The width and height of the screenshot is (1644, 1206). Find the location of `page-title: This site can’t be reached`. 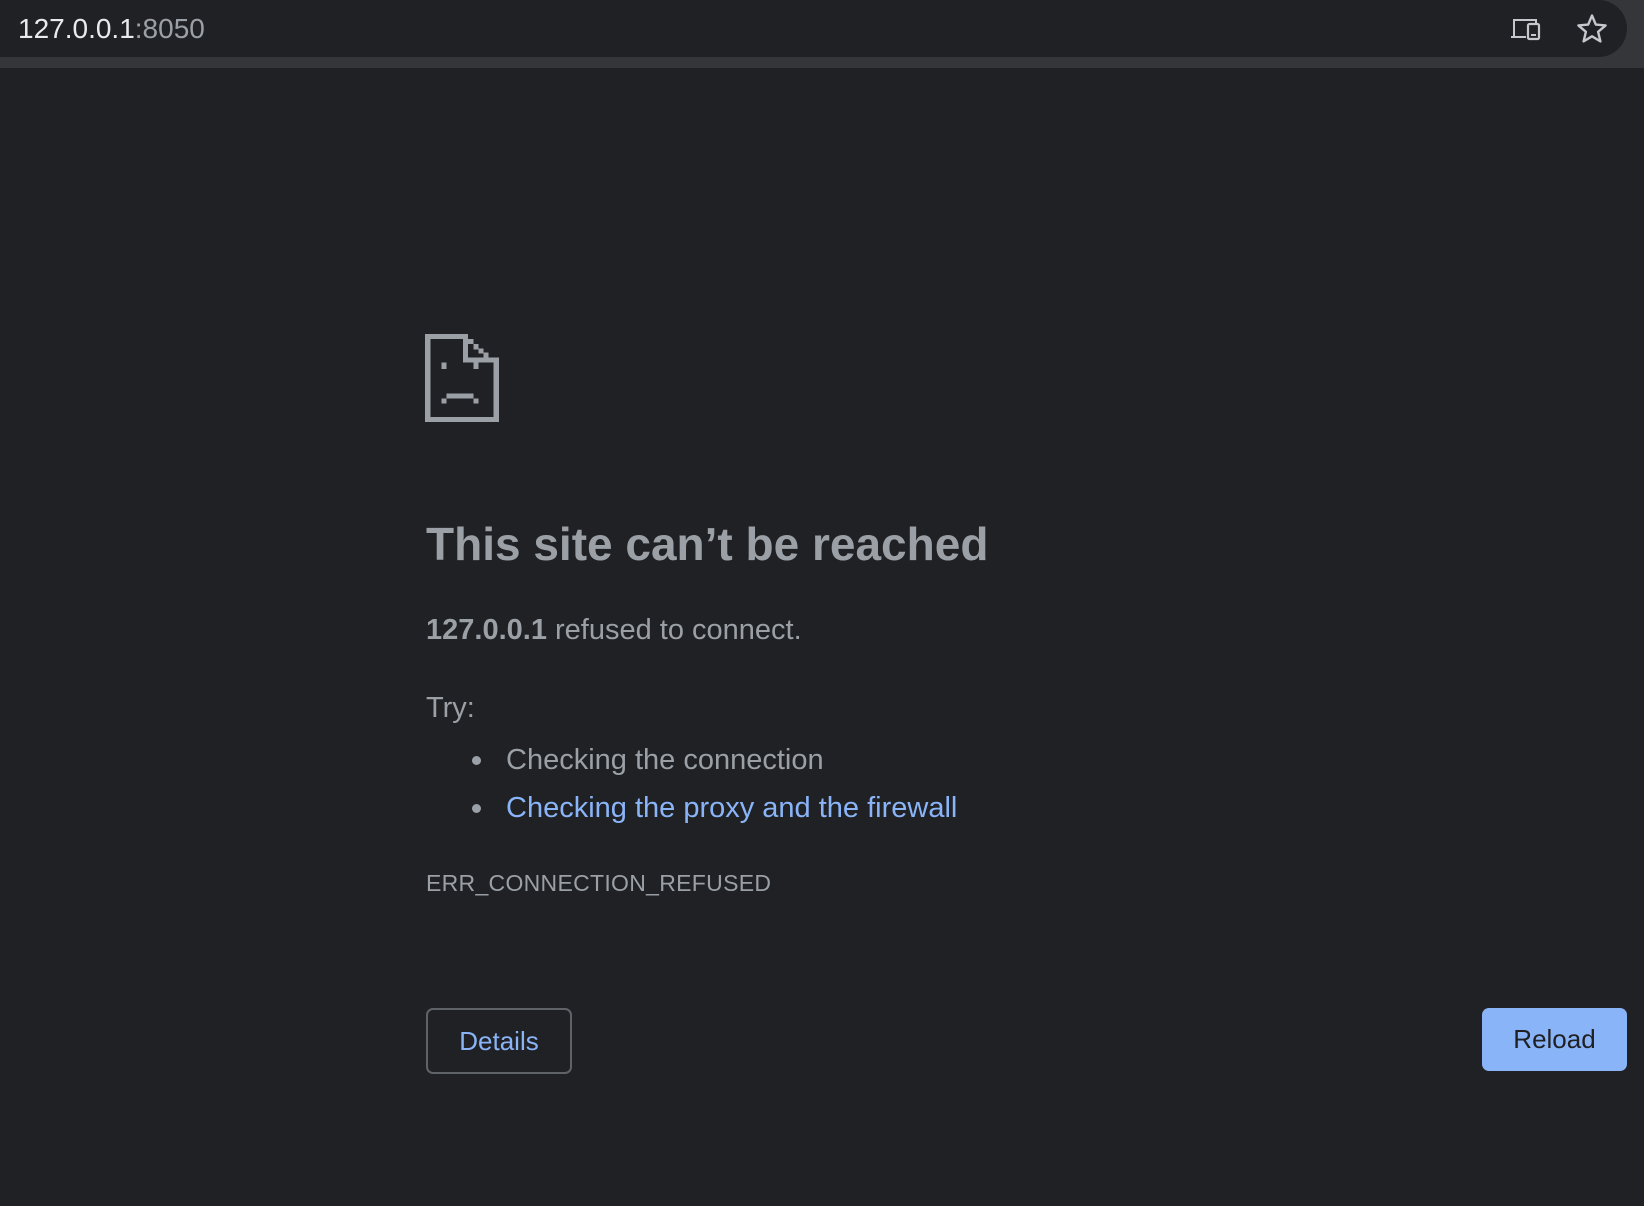

page-title: This site can’t be reached is located at coordinates (707, 544).